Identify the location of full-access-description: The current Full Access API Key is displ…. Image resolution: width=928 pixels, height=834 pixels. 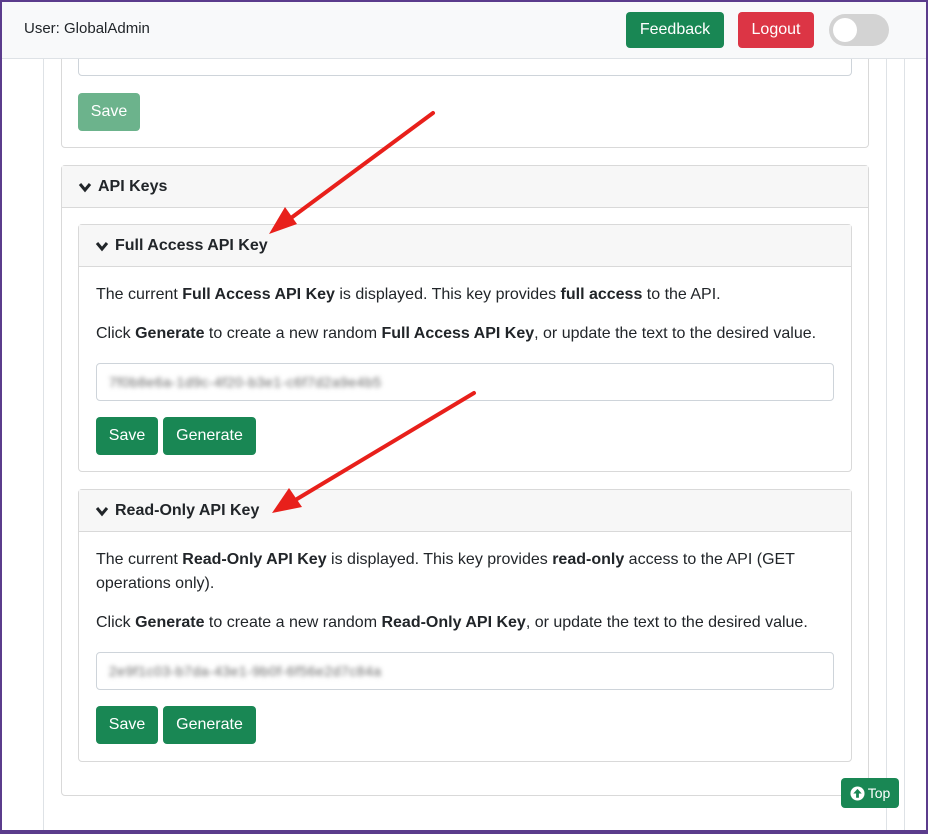
(408, 294).